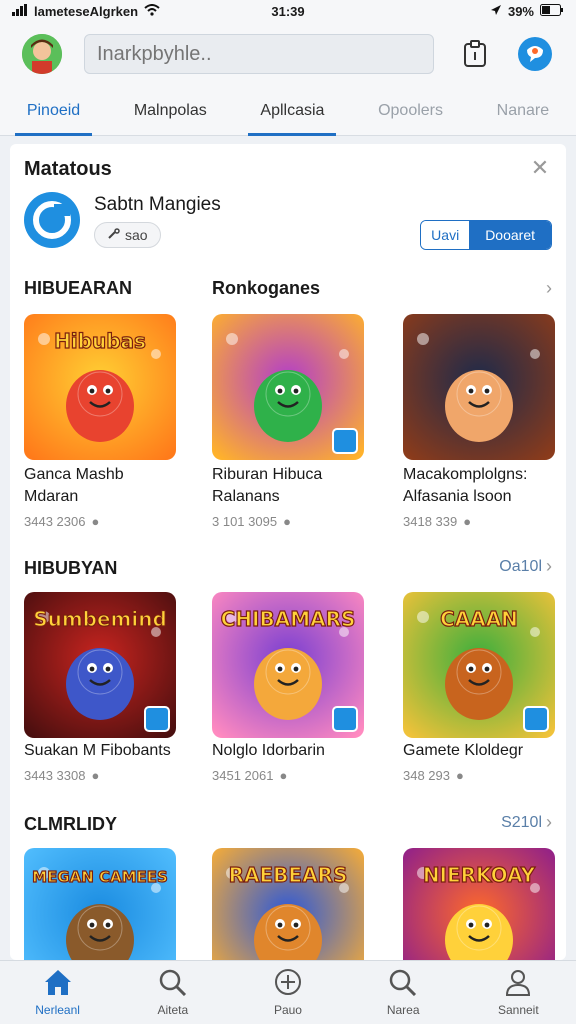  I want to click on nav-add: Pauo, so click(288, 992).